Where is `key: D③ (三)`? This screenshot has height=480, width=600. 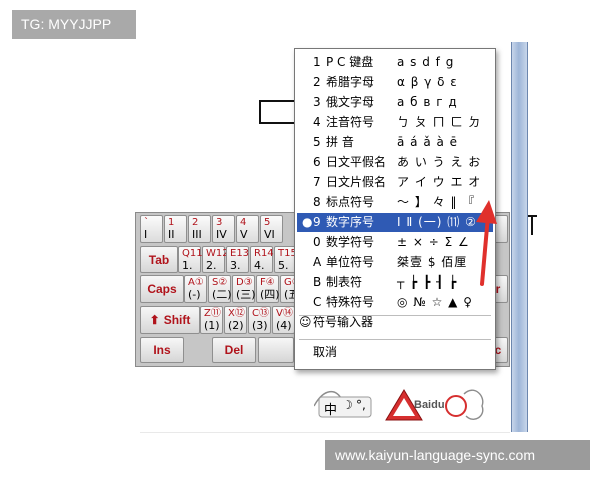 key: D③ (三) is located at coordinates (244, 289).